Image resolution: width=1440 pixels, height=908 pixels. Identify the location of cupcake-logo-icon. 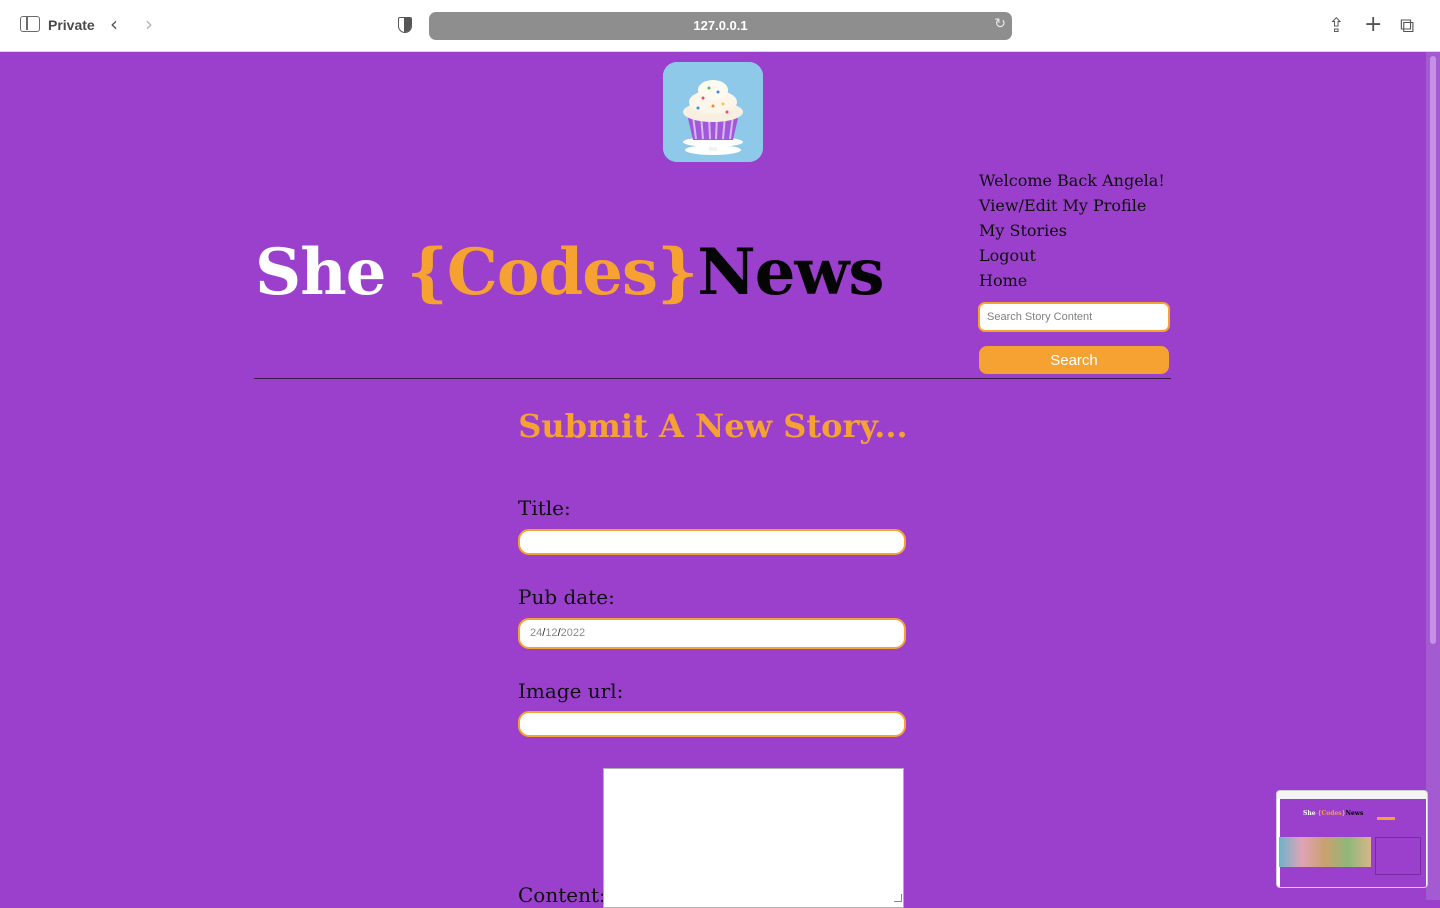
(713, 112).